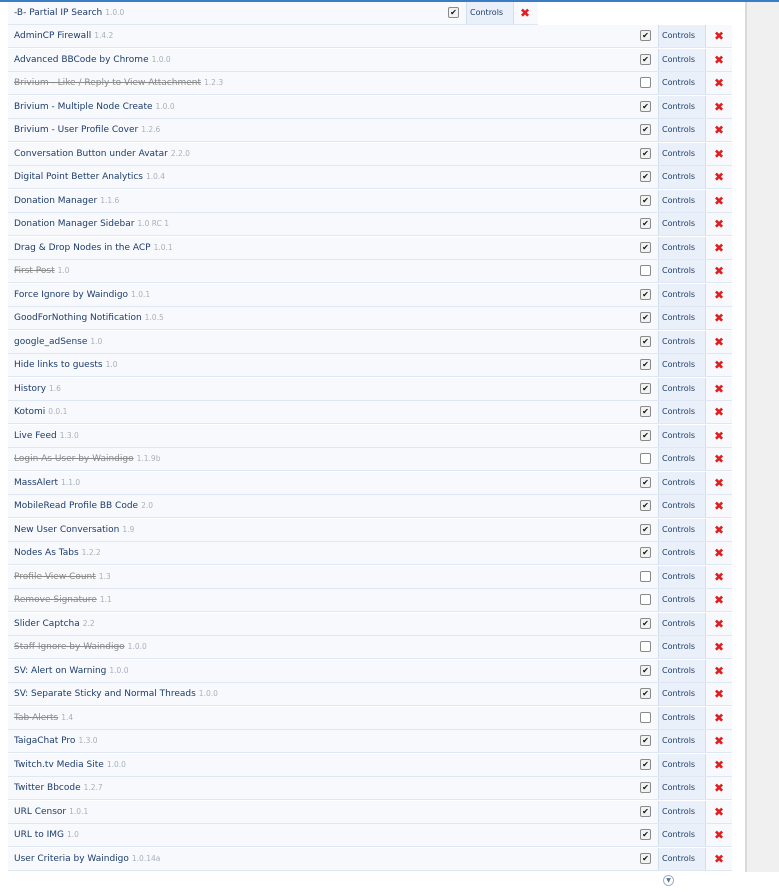 Image resolution: width=779 pixels, height=892 pixels. What do you see at coordinates (50, 342) in the screenshot?
I see `addon-name: google_adSense` at bounding box center [50, 342].